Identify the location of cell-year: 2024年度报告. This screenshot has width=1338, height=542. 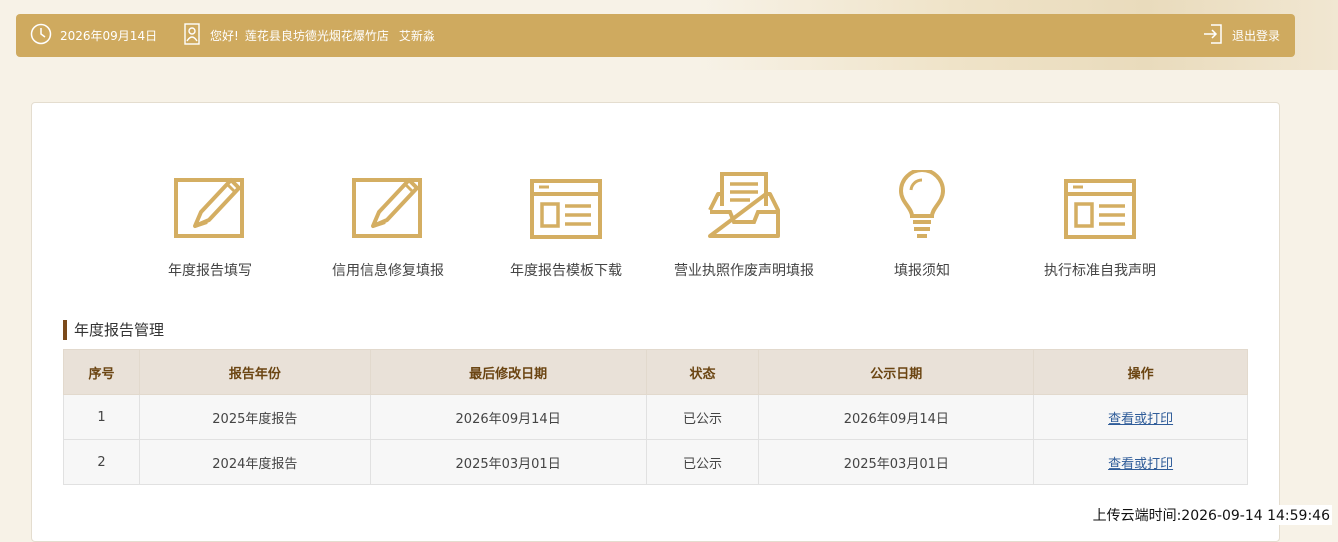
(254, 462).